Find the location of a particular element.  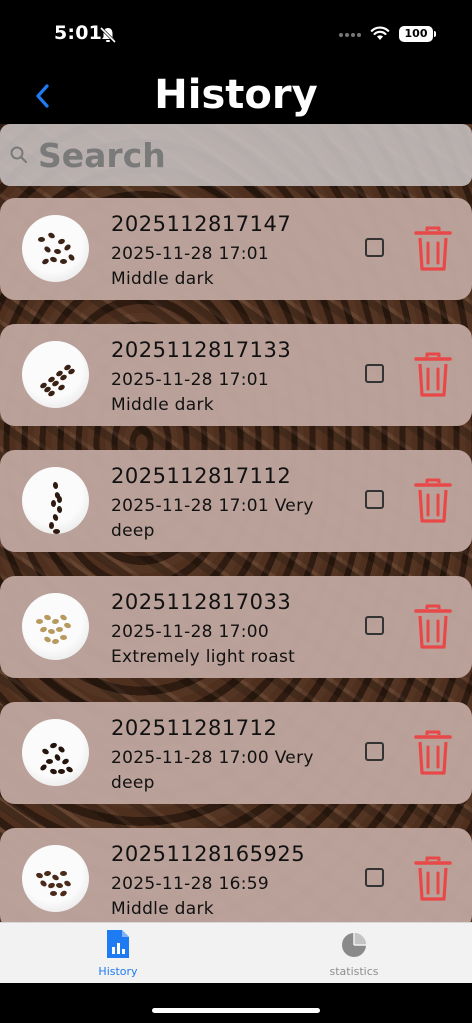

pie-chart-icon is located at coordinates (354, 945).